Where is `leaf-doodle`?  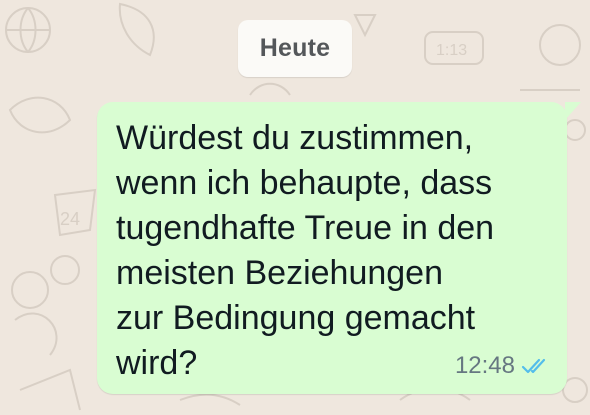
leaf-doodle is located at coordinates (136, 29).